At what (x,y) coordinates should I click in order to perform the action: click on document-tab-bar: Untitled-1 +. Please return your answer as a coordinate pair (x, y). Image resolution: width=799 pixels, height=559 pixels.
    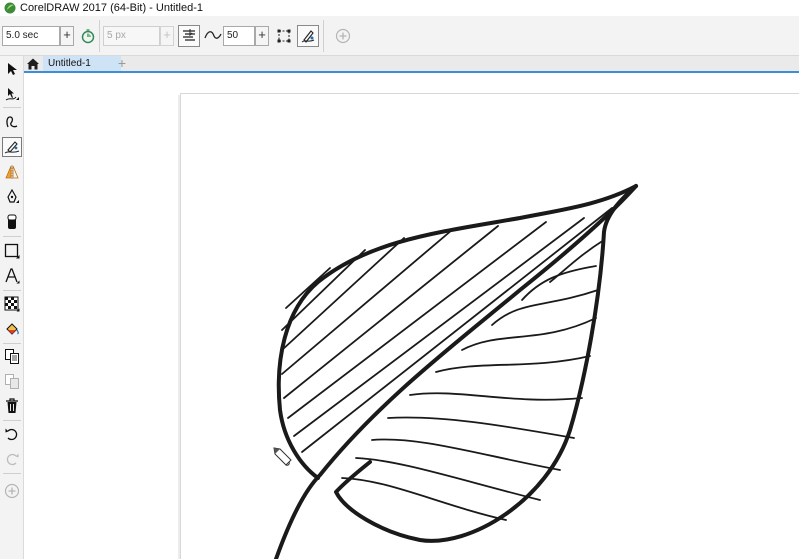
    Looking at the image, I should click on (411, 64).